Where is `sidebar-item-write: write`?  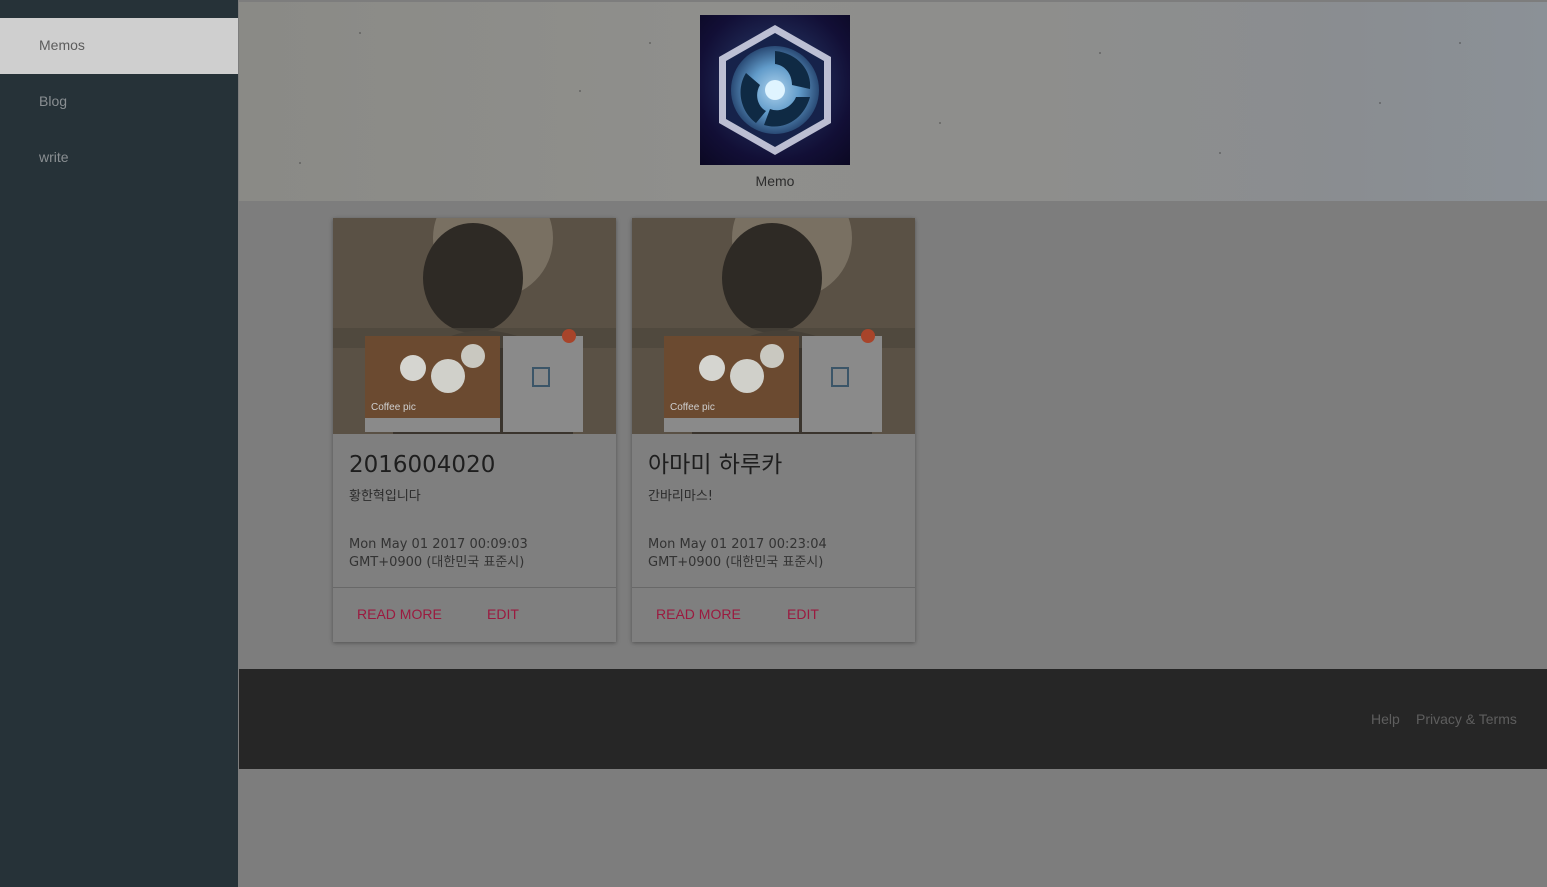
sidebar-item-write: write is located at coordinates (119, 158).